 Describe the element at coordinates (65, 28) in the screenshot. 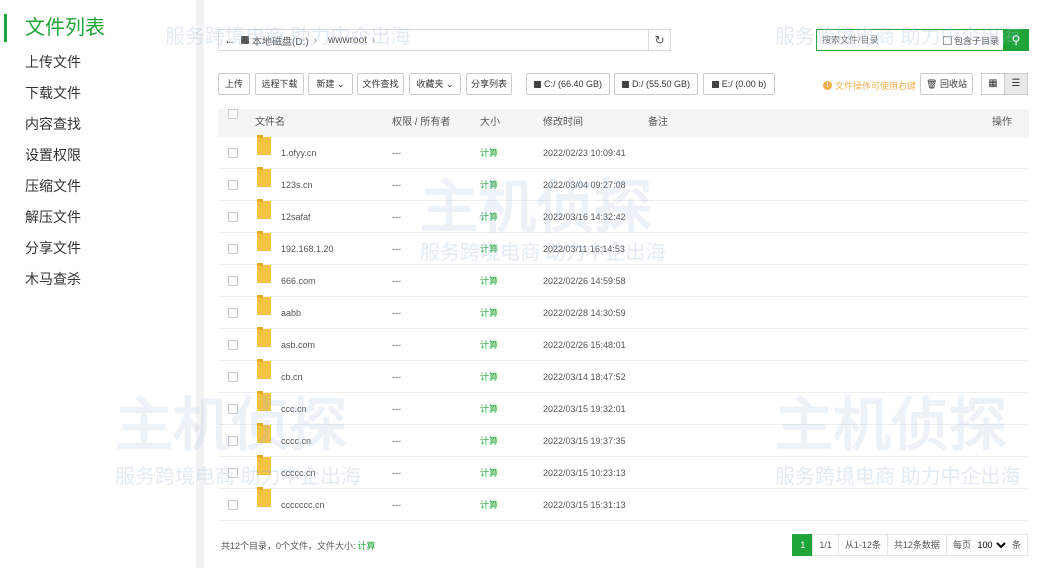

I see `sidebar-title: 文件列表` at that location.